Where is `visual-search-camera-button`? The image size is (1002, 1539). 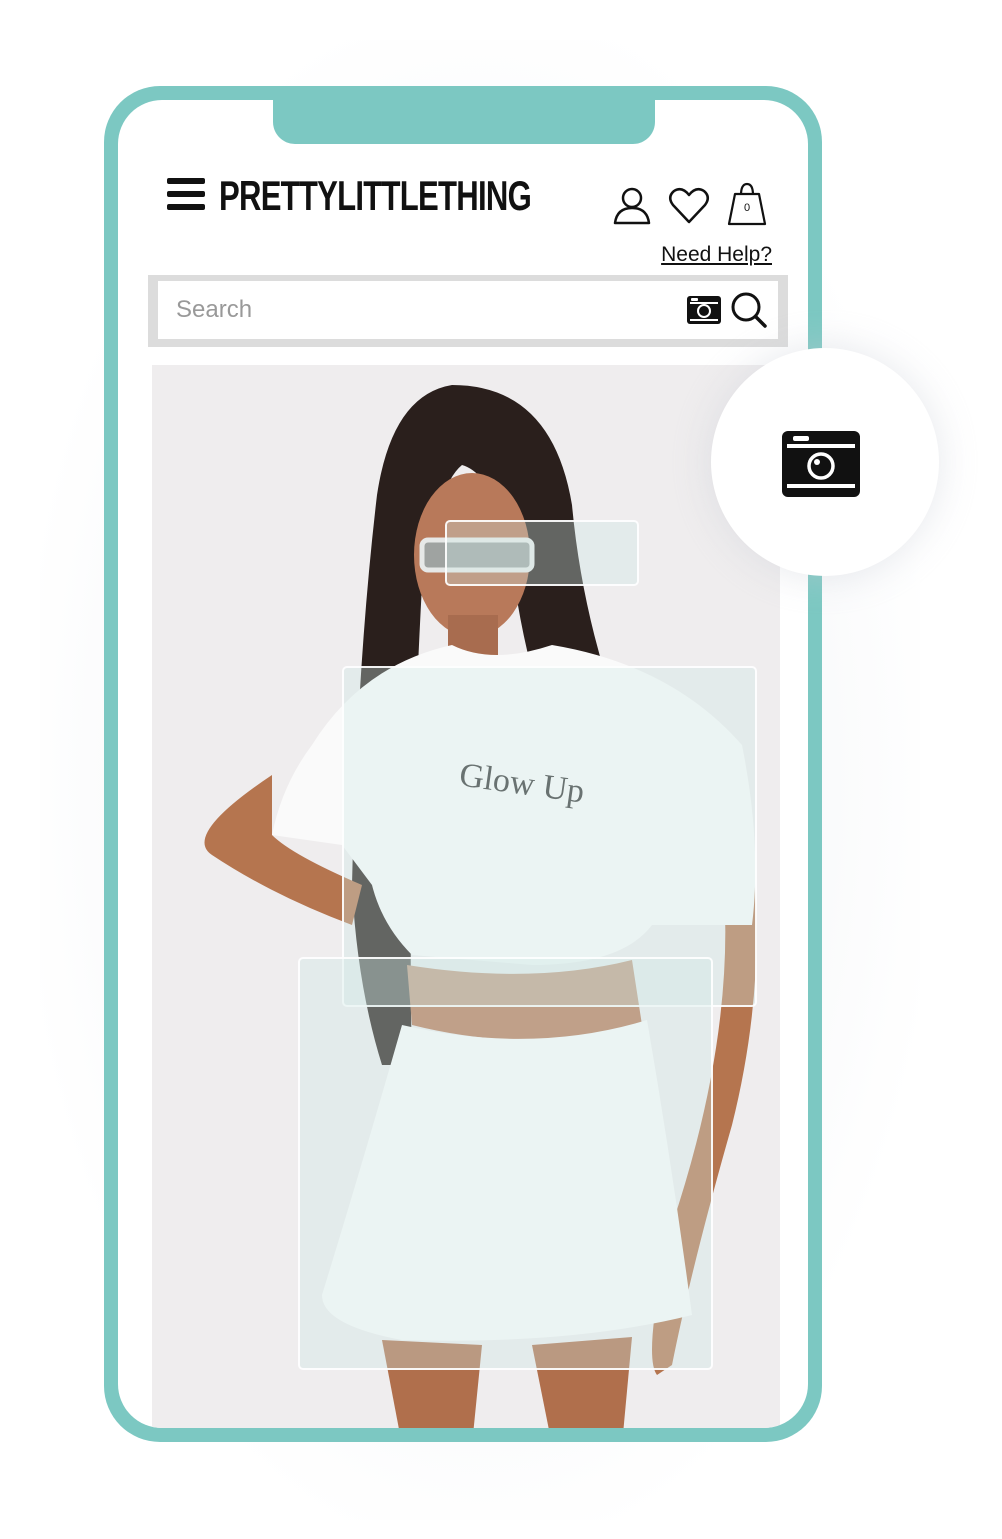
visual-search-camera-button is located at coordinates (825, 462).